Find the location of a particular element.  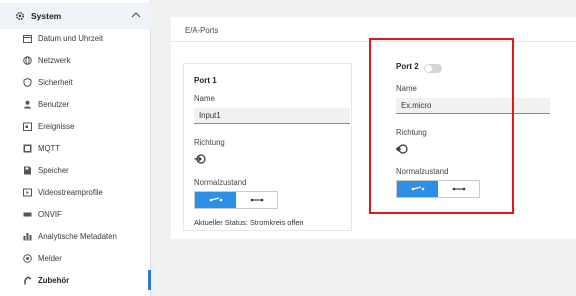

highlight-box is located at coordinates (441, 126).